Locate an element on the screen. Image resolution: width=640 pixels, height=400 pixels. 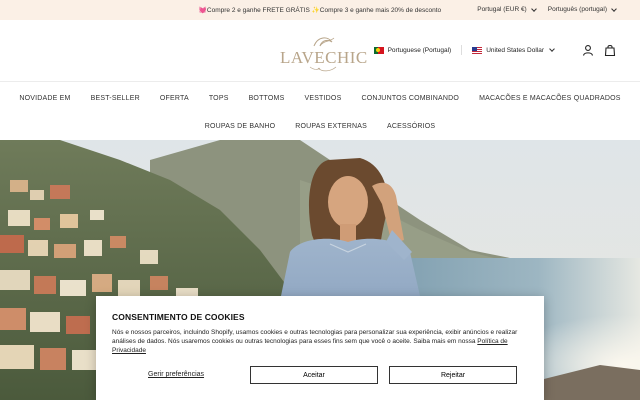
nav-item-oferta: OFERTA is located at coordinates (174, 98).